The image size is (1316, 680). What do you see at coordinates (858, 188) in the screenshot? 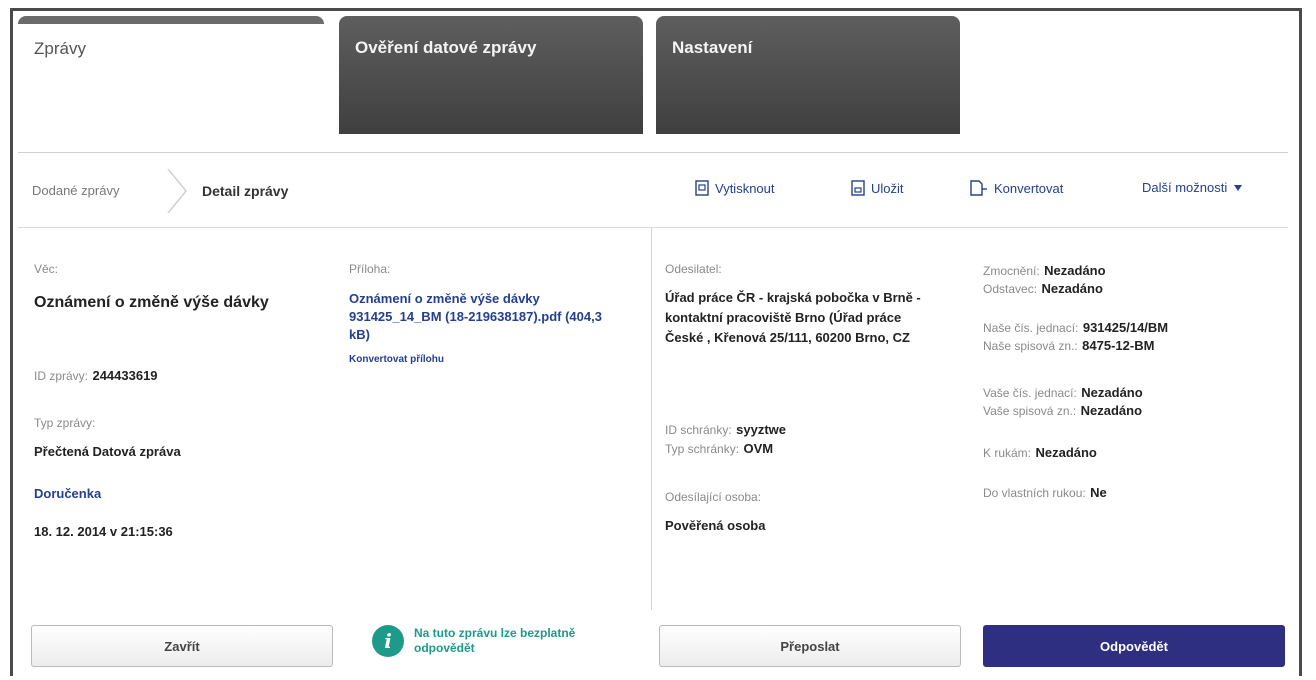
I see `save-icon` at bounding box center [858, 188].